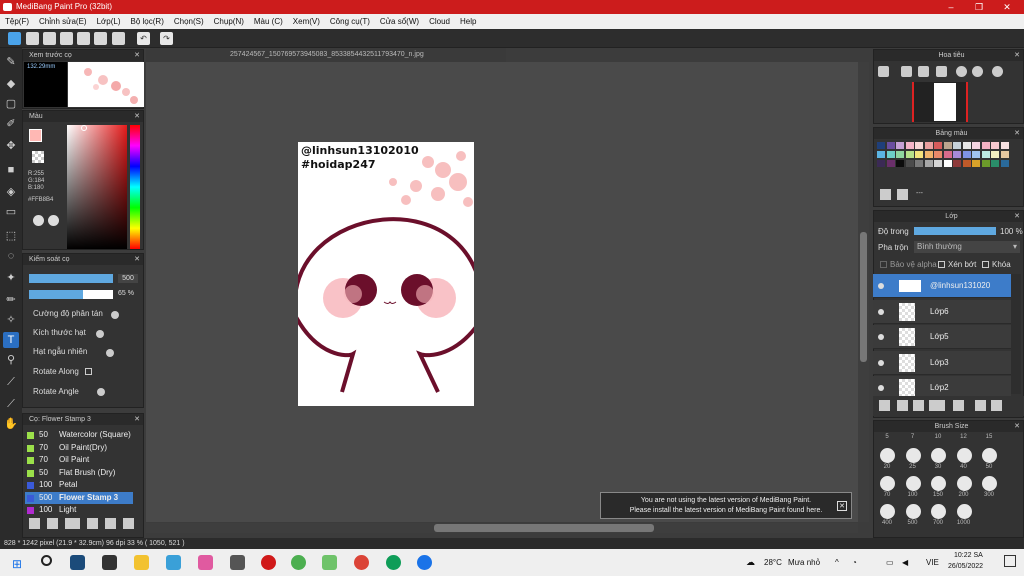 The height and width of the screenshot is (576, 1024). Describe the element at coordinates (118, 38) in the screenshot. I see `grid2-icon` at that location.